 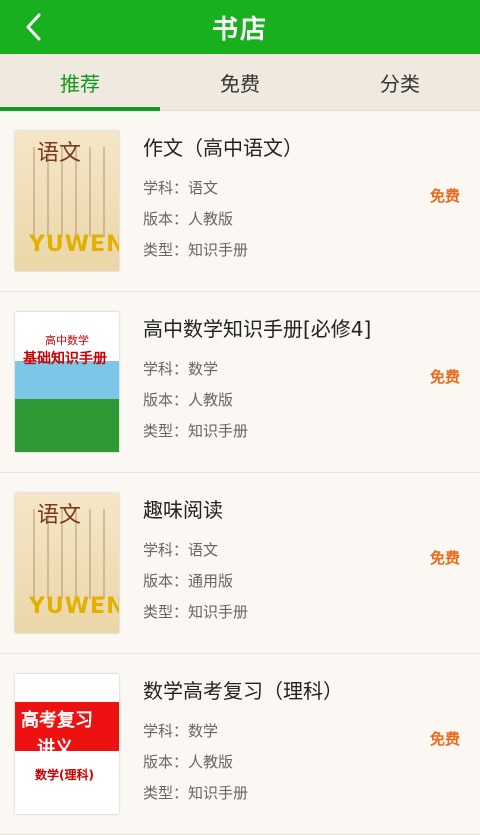 What do you see at coordinates (67, 382) in the screenshot?
I see `book-cover: 高中数学 基础知识手册` at bounding box center [67, 382].